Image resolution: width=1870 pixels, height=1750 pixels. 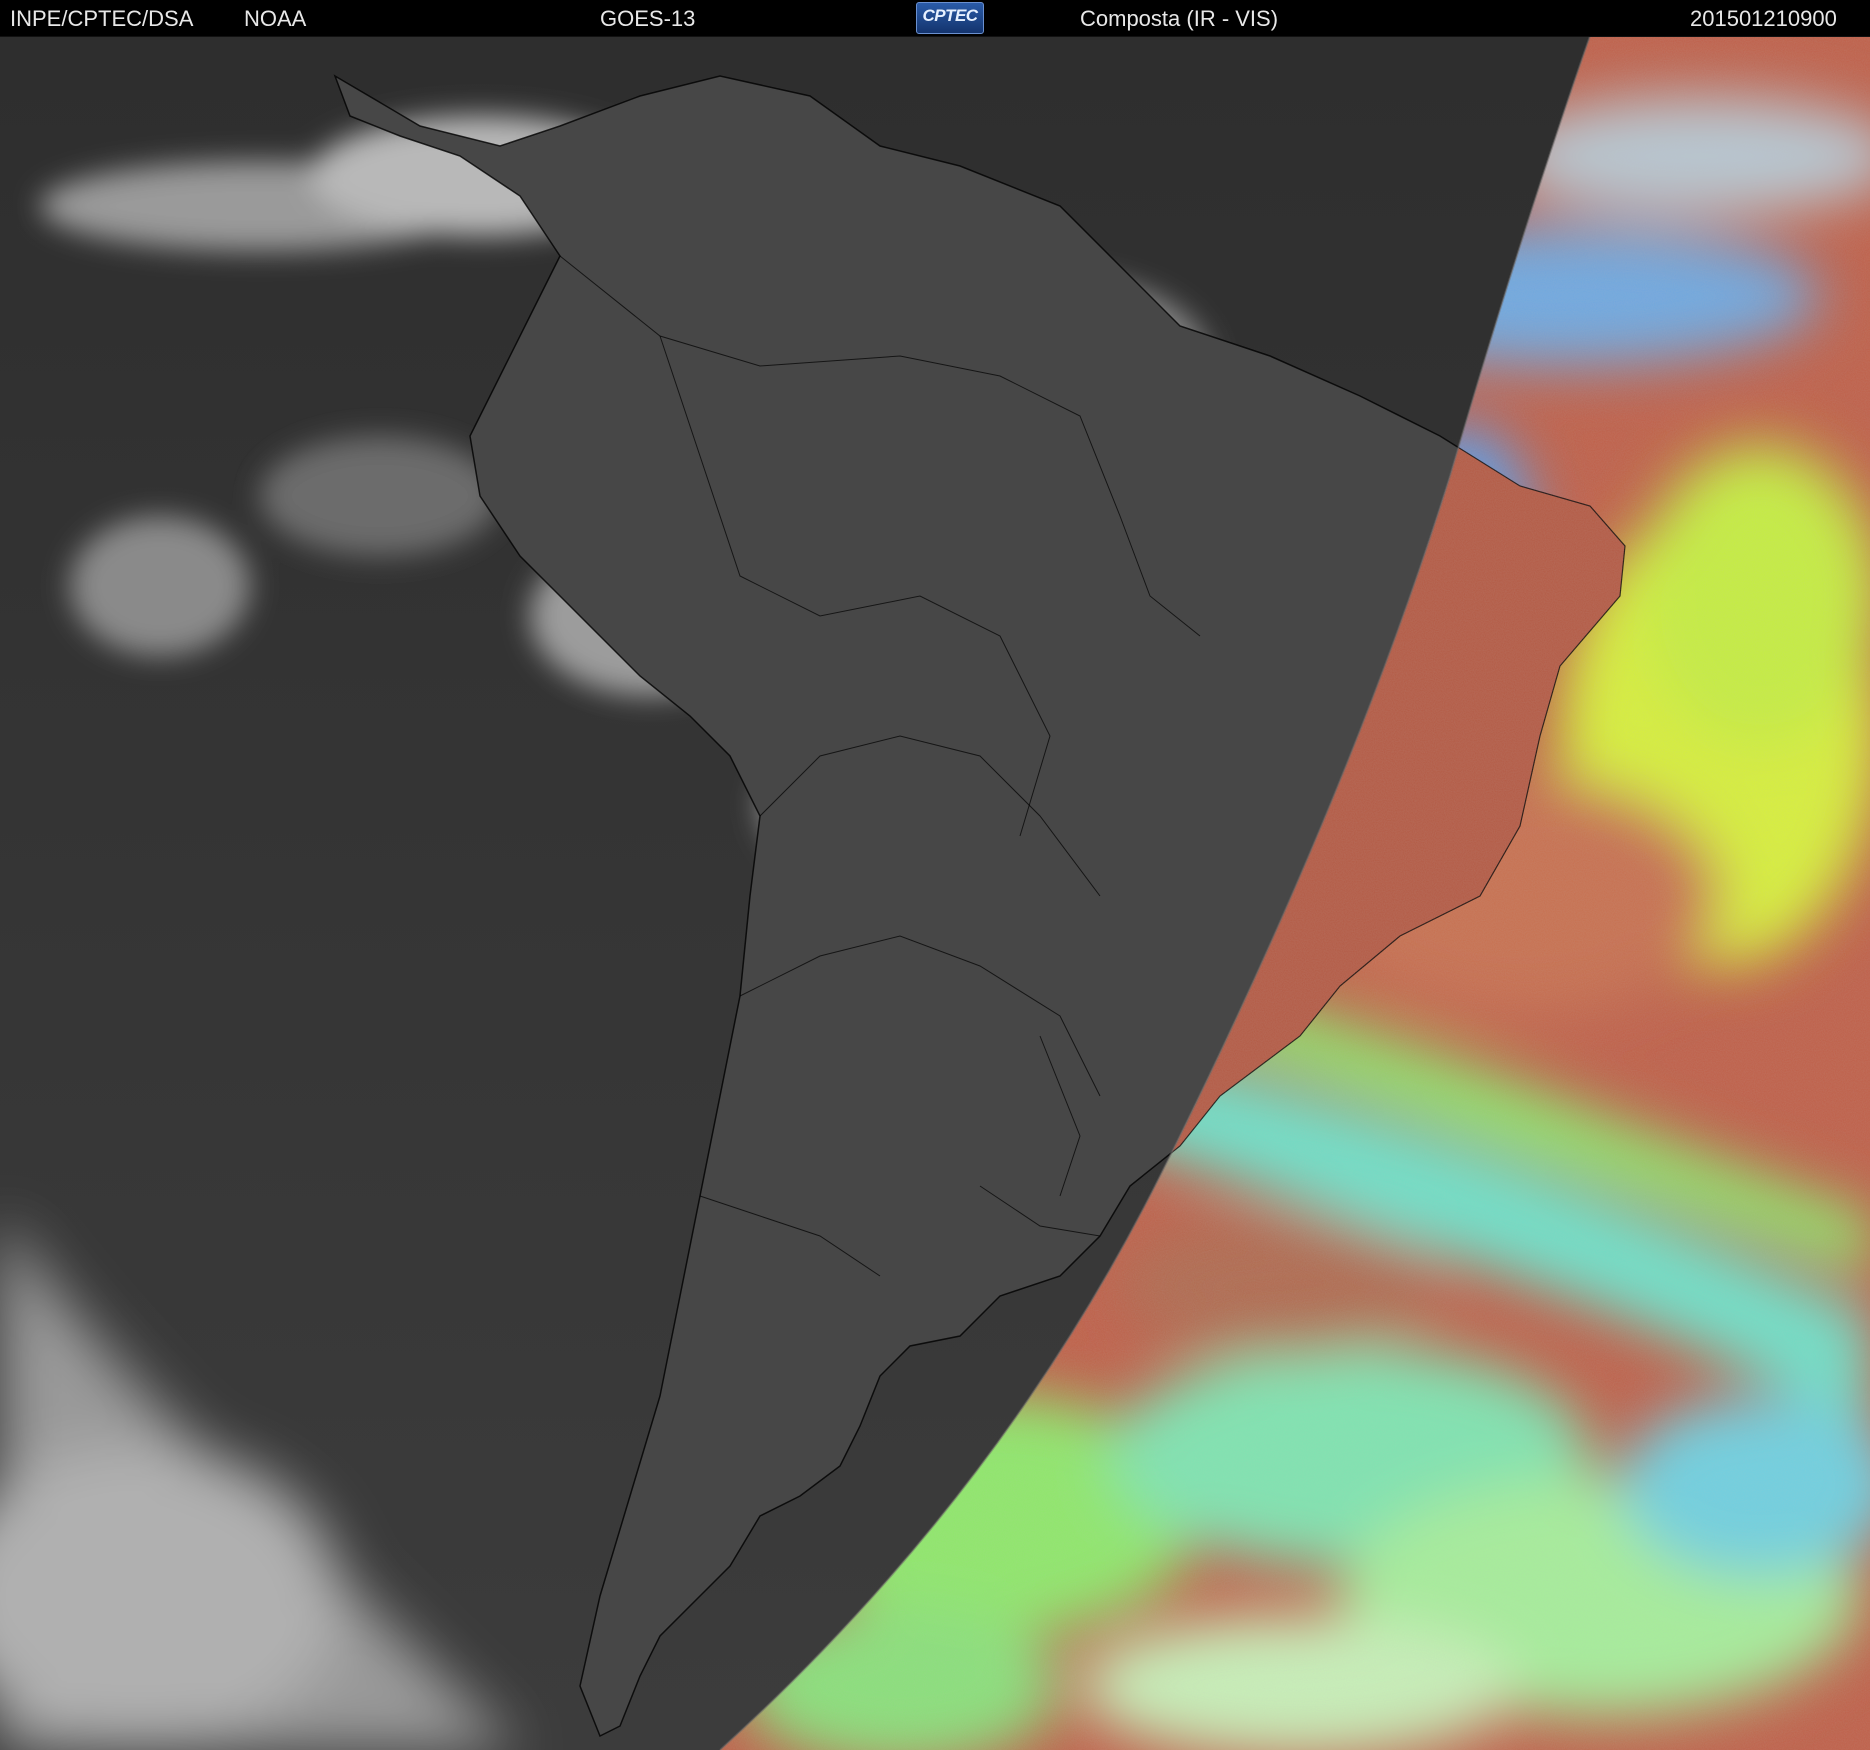 I want to click on product-label: Composta (IR - VIS), so click(x=1179, y=18).